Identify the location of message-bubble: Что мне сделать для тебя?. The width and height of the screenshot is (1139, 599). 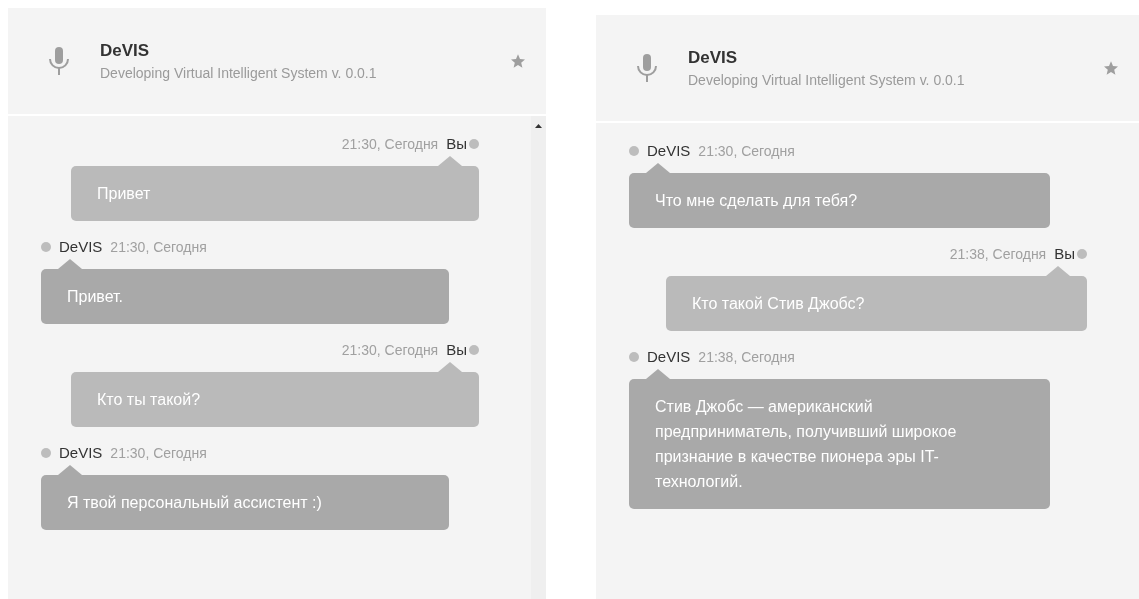
(839, 200).